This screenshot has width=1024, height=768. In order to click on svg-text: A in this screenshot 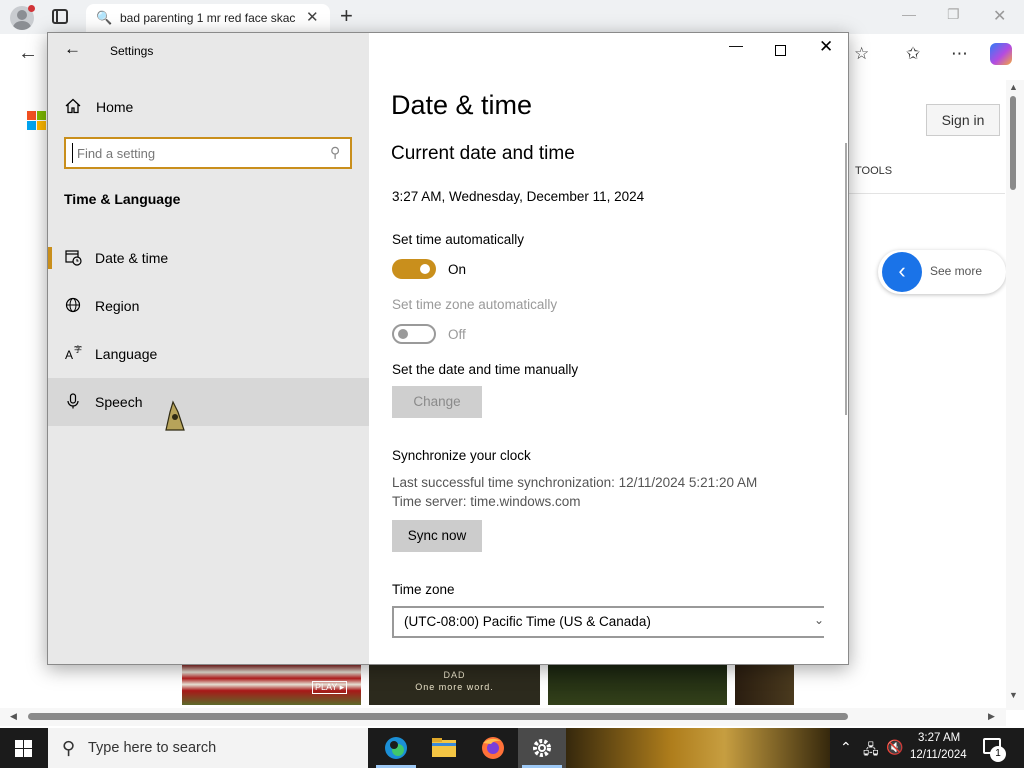, I will do `click(69, 355)`.